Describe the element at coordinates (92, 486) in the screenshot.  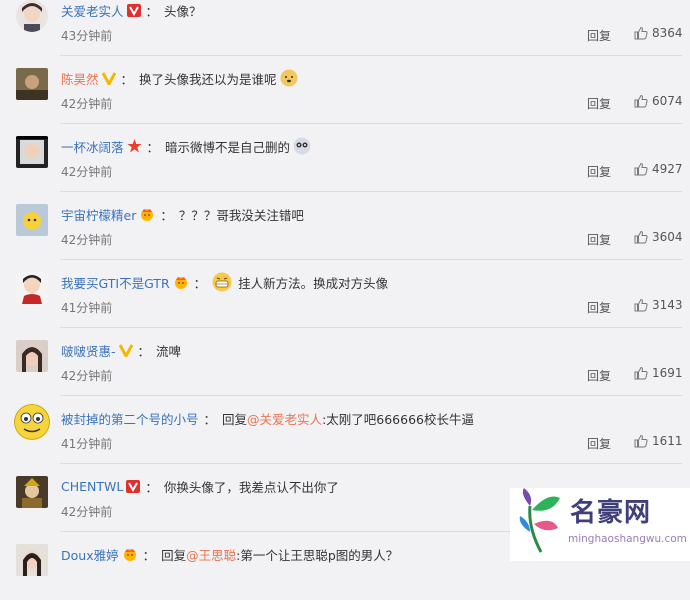
I see `username: CHENTWL` at that location.